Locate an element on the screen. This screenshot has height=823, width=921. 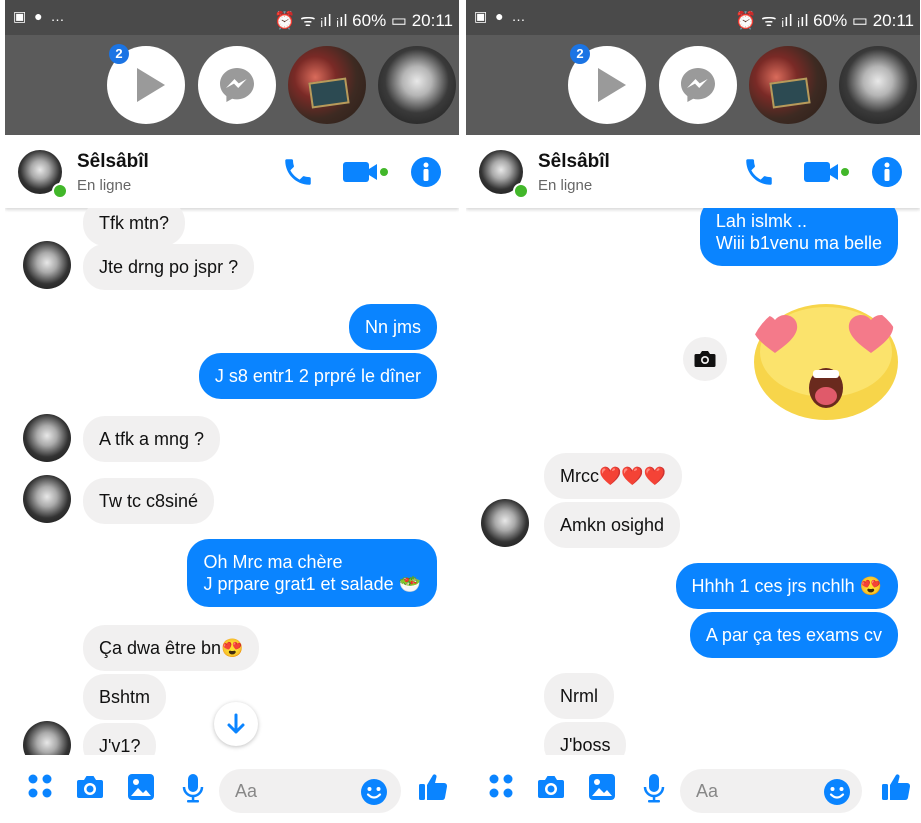
camera-reply-button is located at coordinates (705, 359).